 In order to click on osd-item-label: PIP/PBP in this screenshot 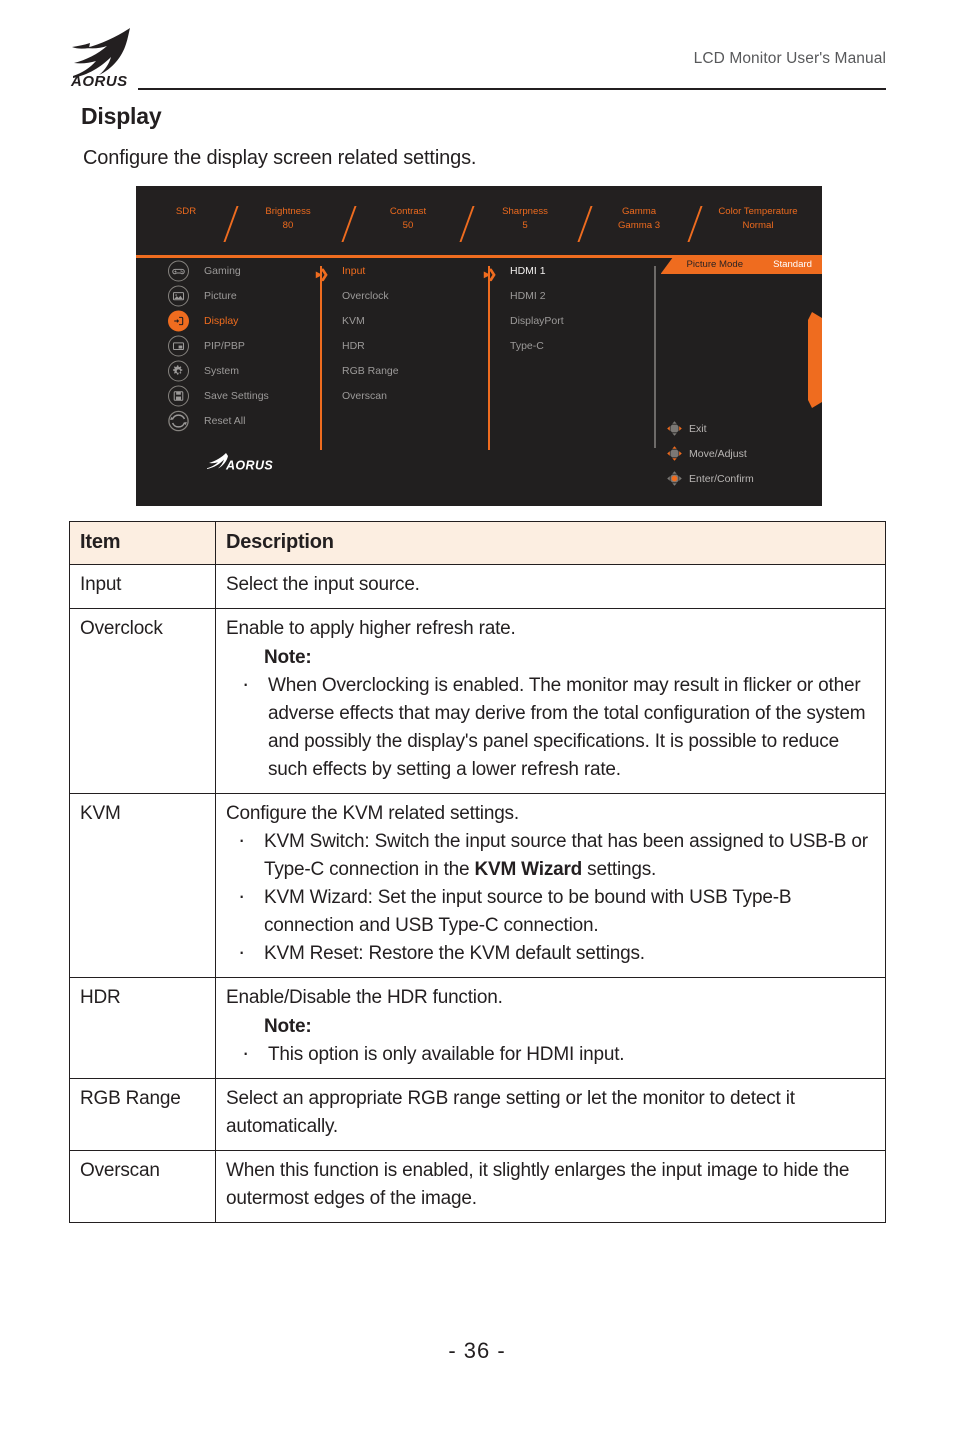, I will do `click(224, 345)`.